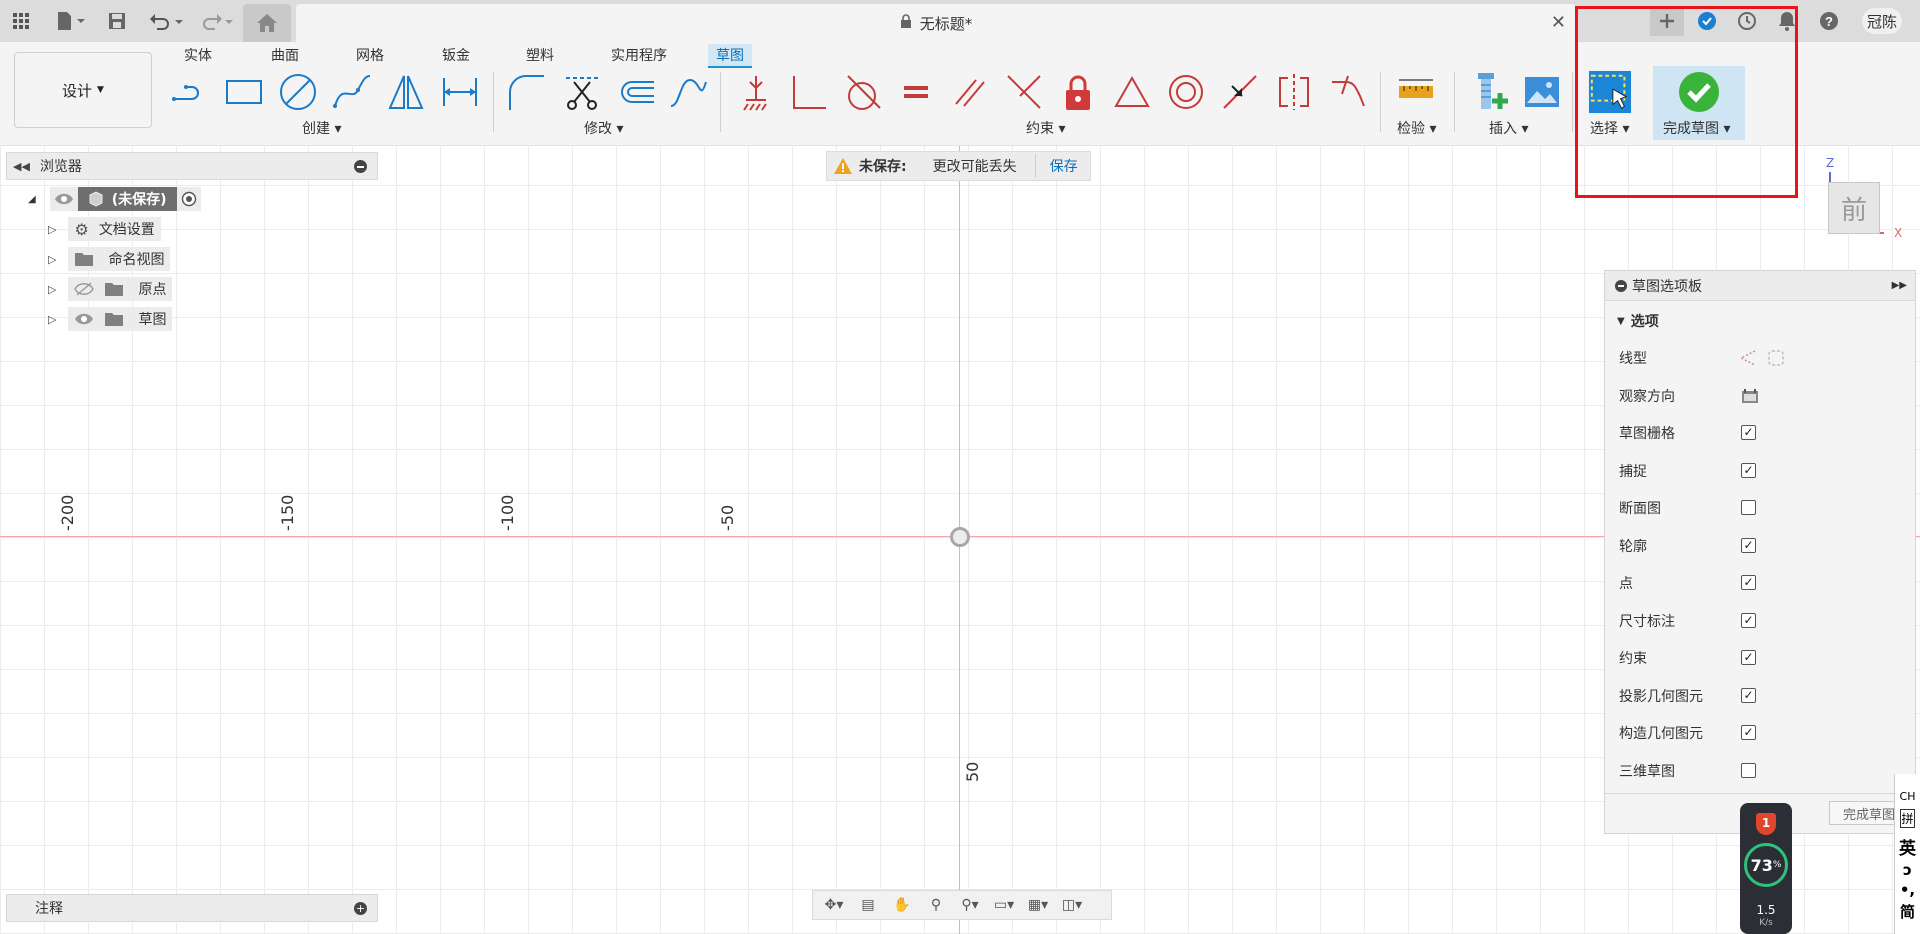  I want to click on browser-item-sketches: ▷ 草图, so click(110, 319).